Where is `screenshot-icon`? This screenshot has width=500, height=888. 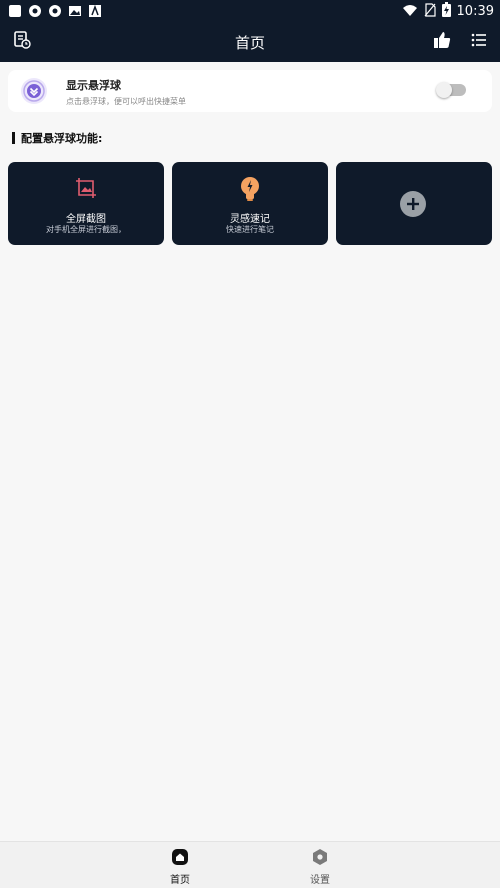
screenshot-icon is located at coordinates (86, 189).